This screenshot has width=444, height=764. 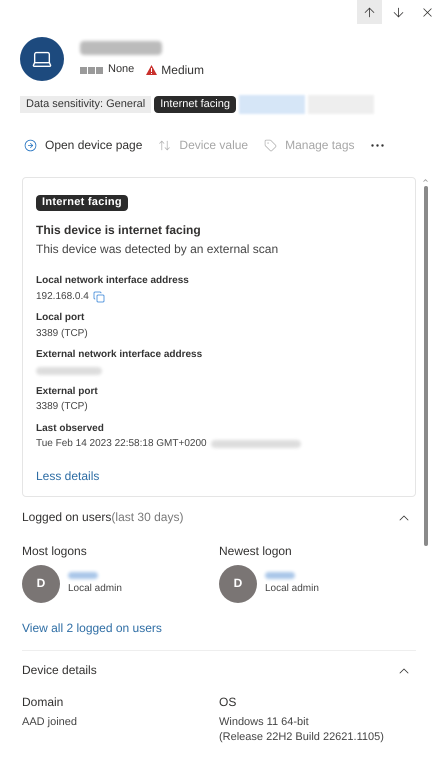 What do you see at coordinates (103, 517) in the screenshot?
I see `section-title: Logged on users(last 30 days)` at bounding box center [103, 517].